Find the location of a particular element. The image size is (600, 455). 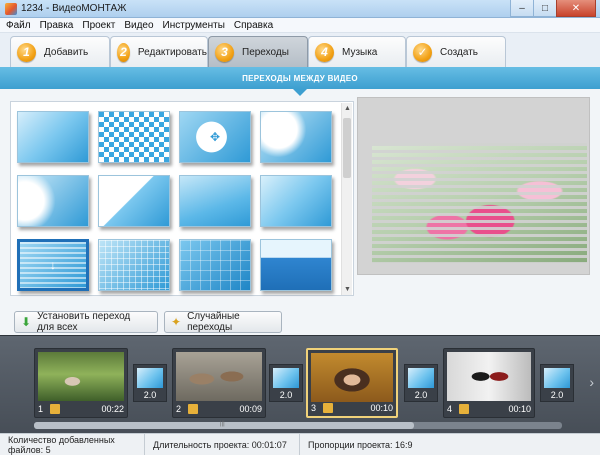

timeline-scrollbar: ||| is located at coordinates (298, 425).